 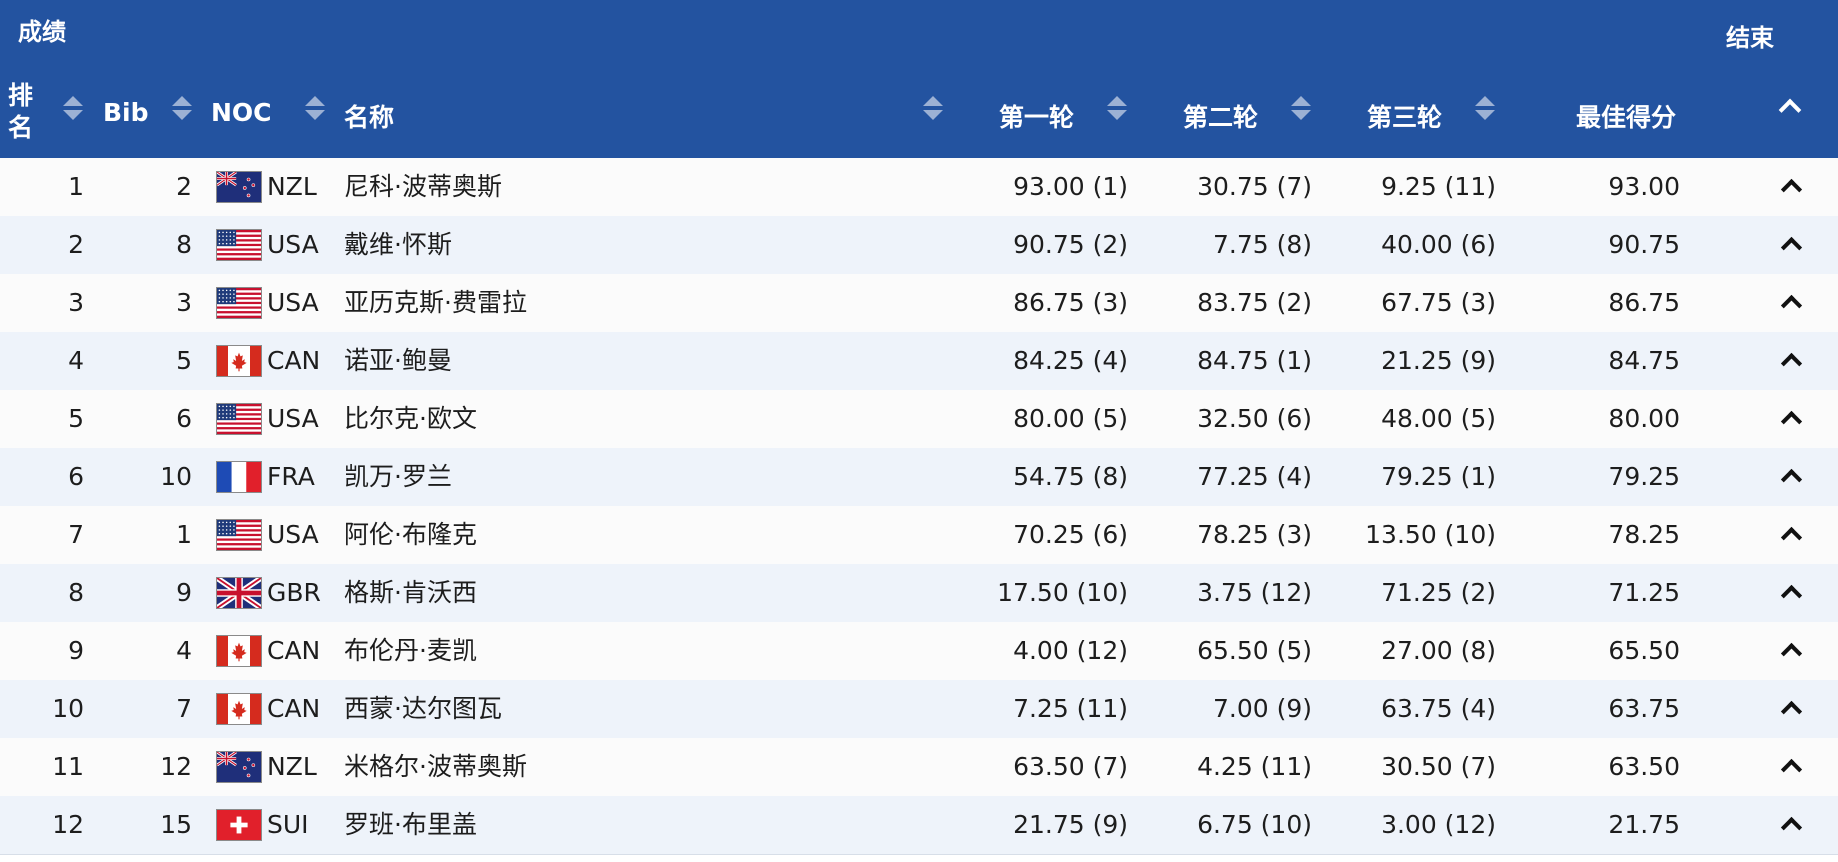 What do you see at coordinates (1438, 592) in the screenshot?
I see `run3-score: 71.25 (2)` at bounding box center [1438, 592].